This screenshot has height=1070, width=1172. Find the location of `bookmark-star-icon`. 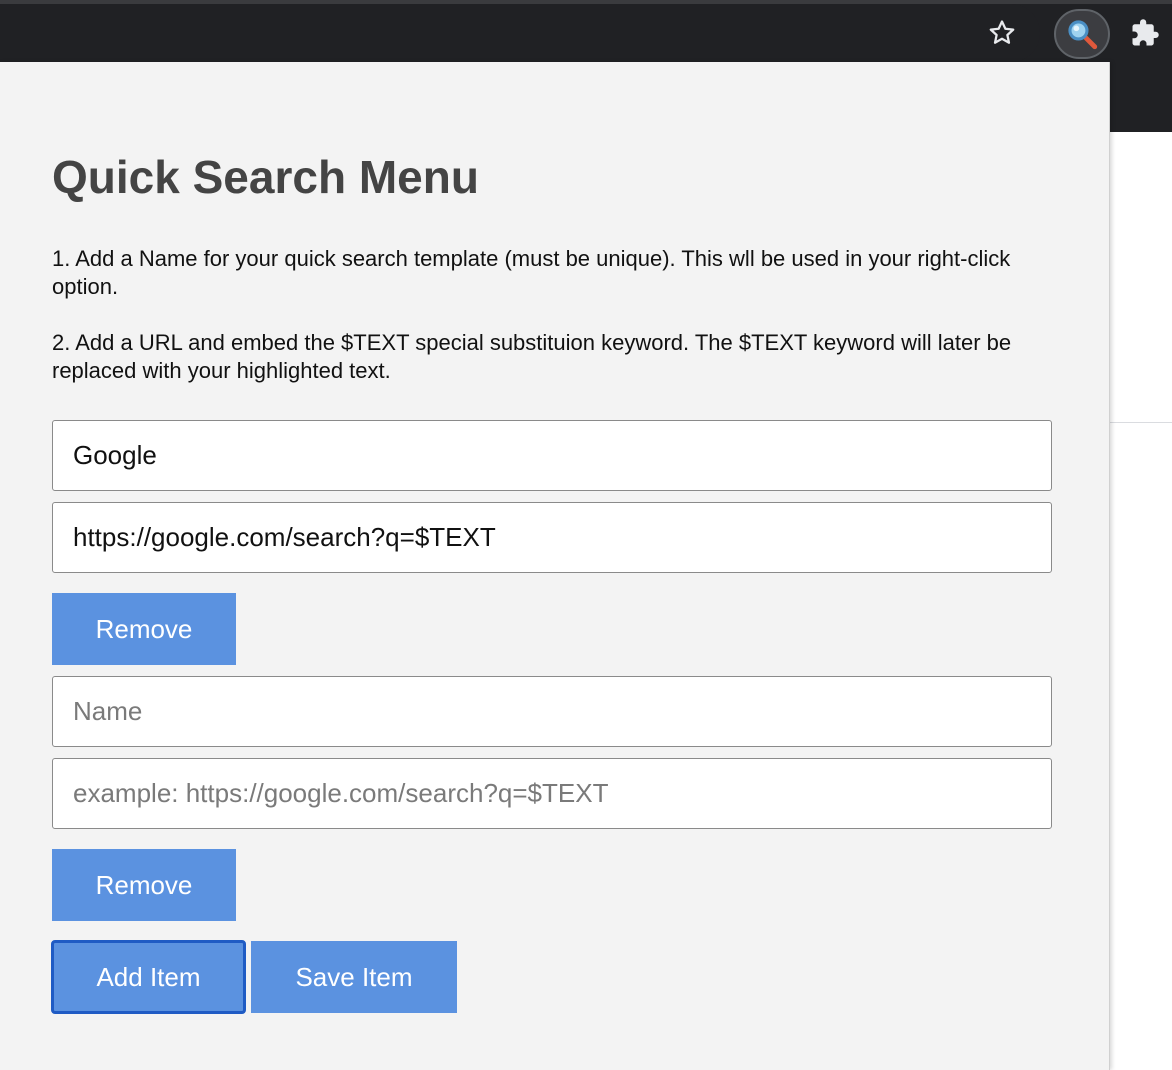

bookmark-star-icon is located at coordinates (1002, 33).